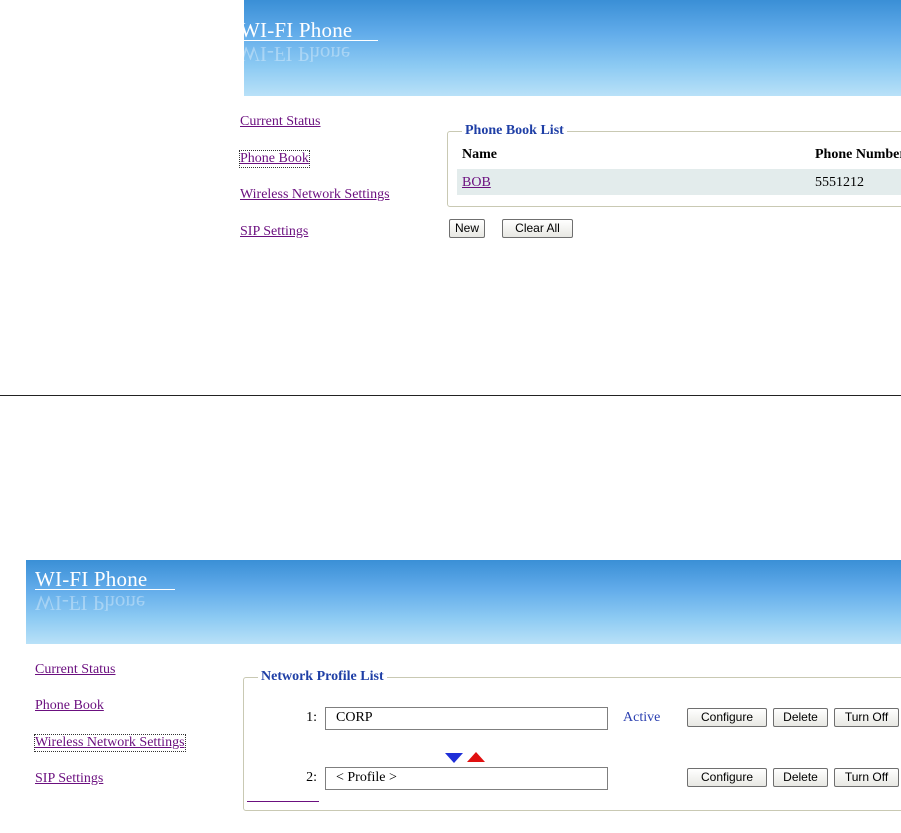  I want to click on move-up-icon, so click(476, 757).